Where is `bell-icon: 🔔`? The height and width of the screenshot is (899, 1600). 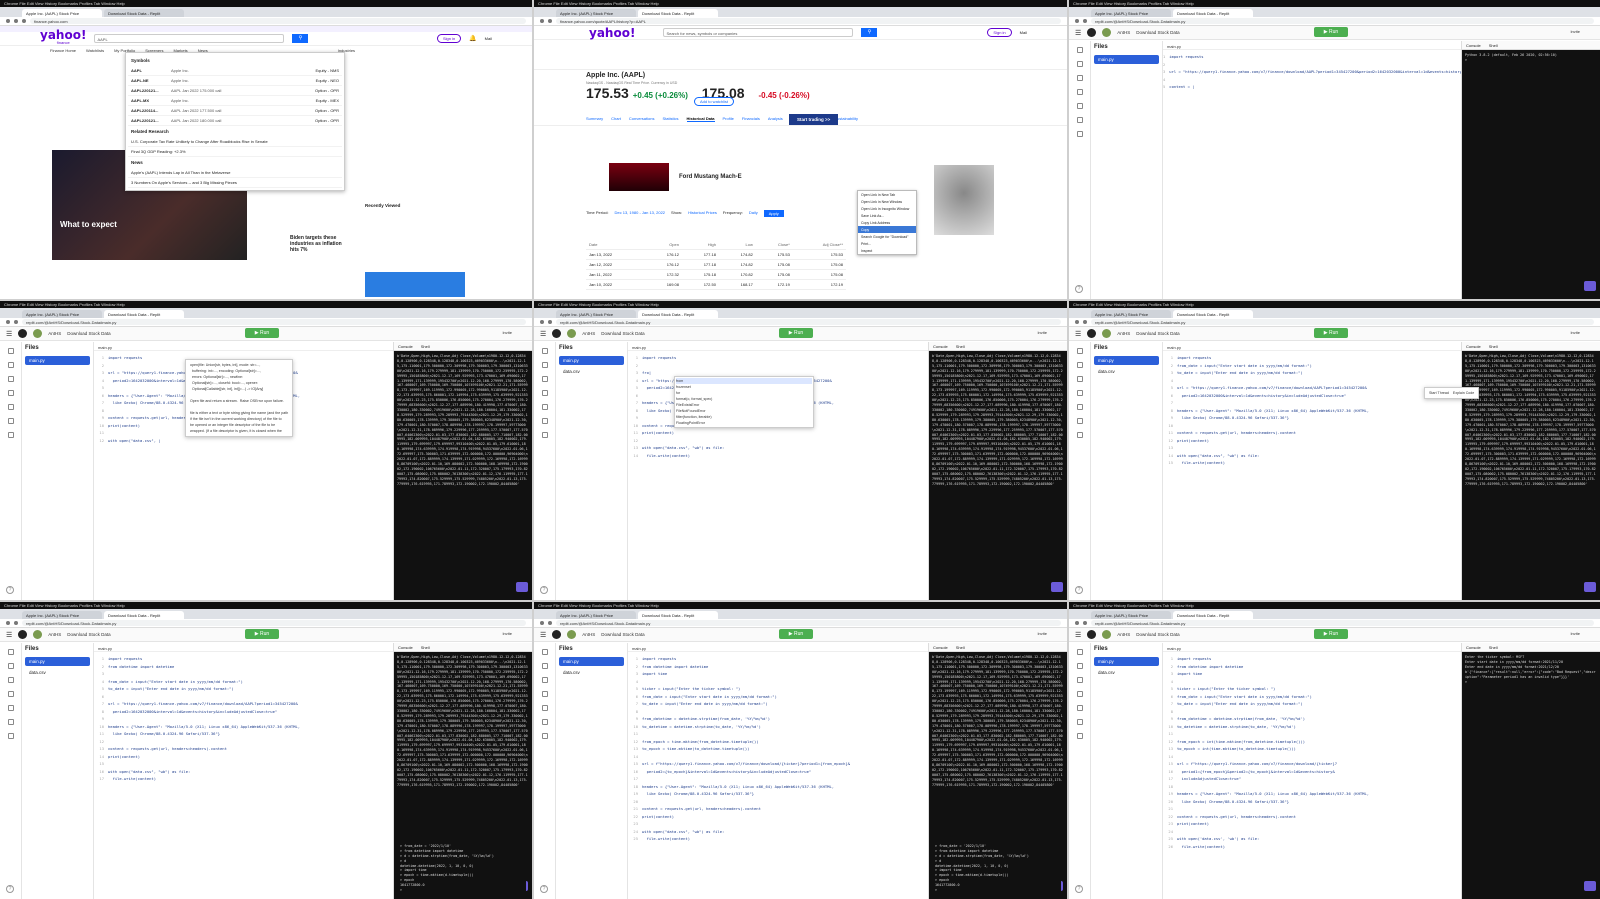
bell-icon: 🔔 is located at coordinates (472, 38).